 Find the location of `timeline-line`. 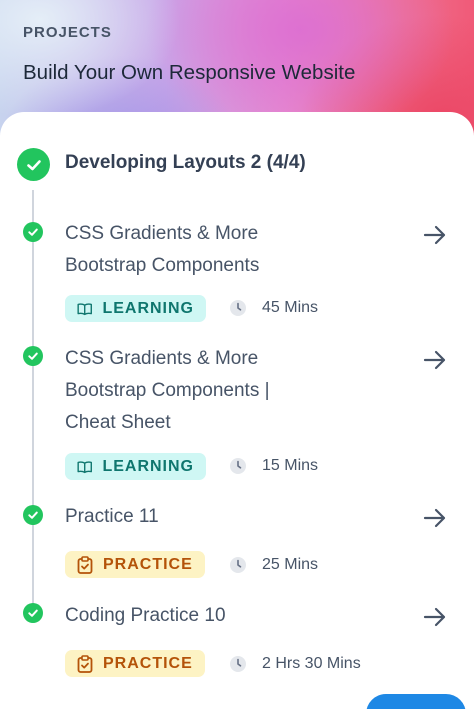

timeline-line is located at coordinates (33, 406).